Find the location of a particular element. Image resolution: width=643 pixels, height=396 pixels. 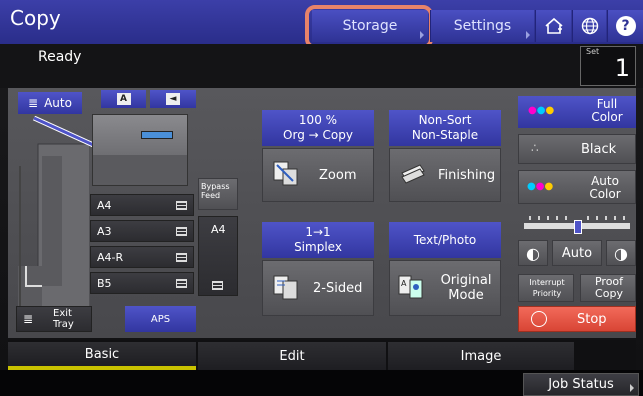

status-strip is located at coordinates (321, 66).